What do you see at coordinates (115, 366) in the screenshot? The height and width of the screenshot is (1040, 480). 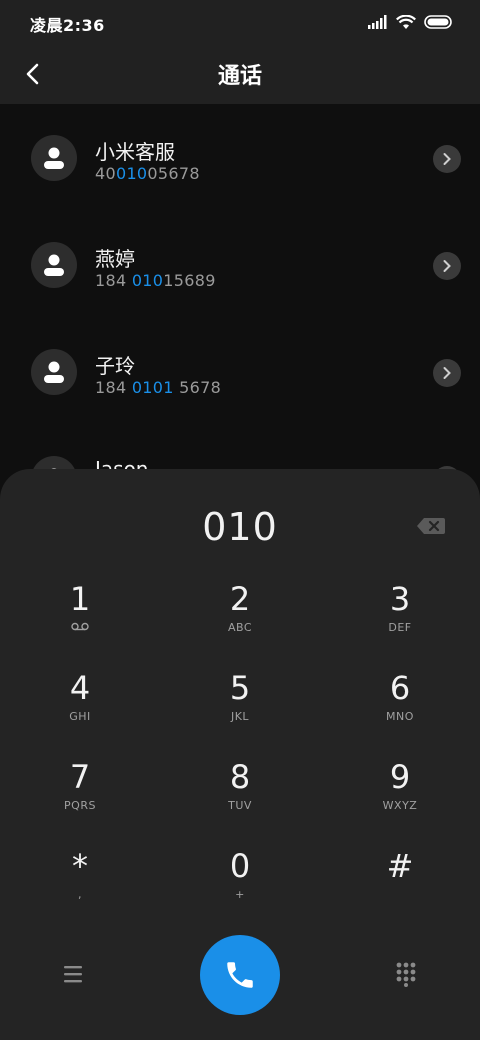 I see `contact-name: 子玲` at bounding box center [115, 366].